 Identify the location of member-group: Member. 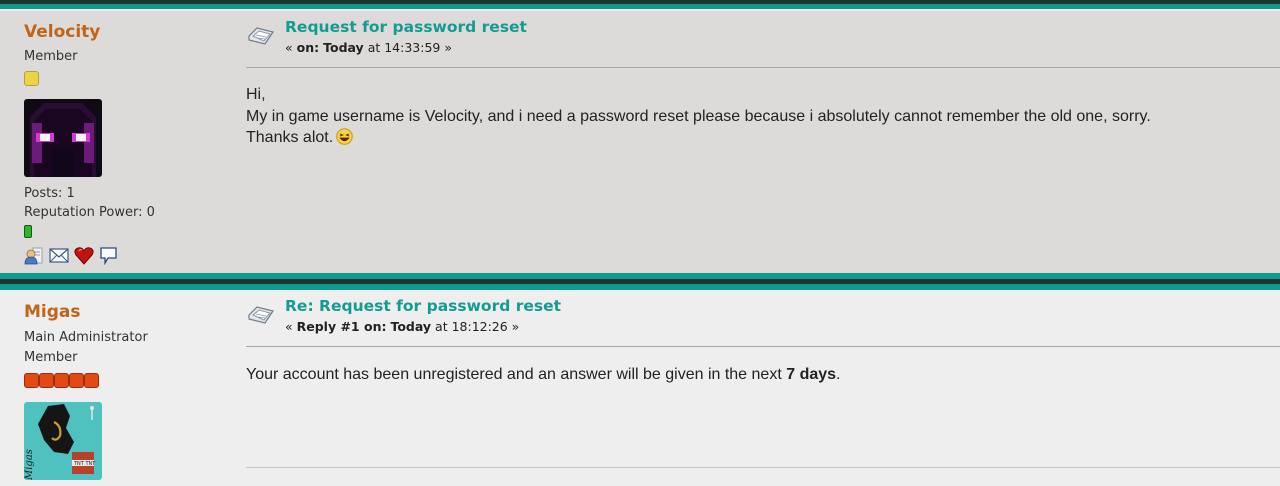
(51, 56).